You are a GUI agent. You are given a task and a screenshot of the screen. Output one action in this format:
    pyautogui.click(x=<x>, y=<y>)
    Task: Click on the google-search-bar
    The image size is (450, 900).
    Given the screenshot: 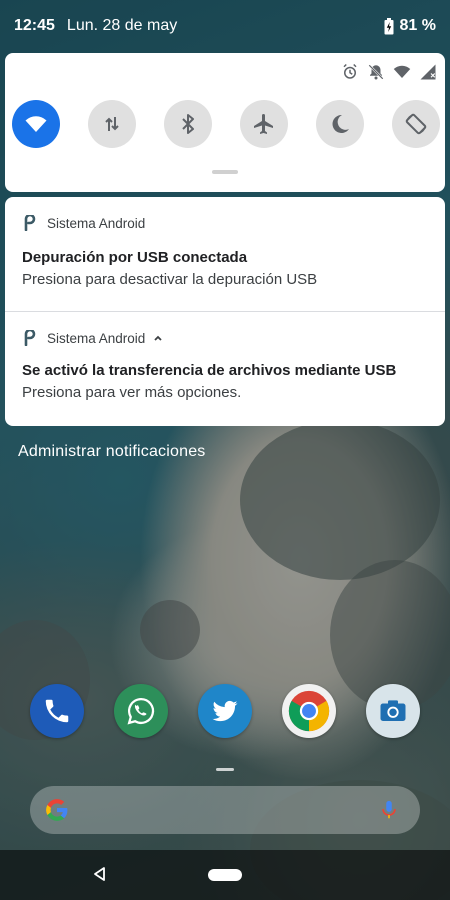 What is the action you would take?
    pyautogui.click(x=225, y=810)
    